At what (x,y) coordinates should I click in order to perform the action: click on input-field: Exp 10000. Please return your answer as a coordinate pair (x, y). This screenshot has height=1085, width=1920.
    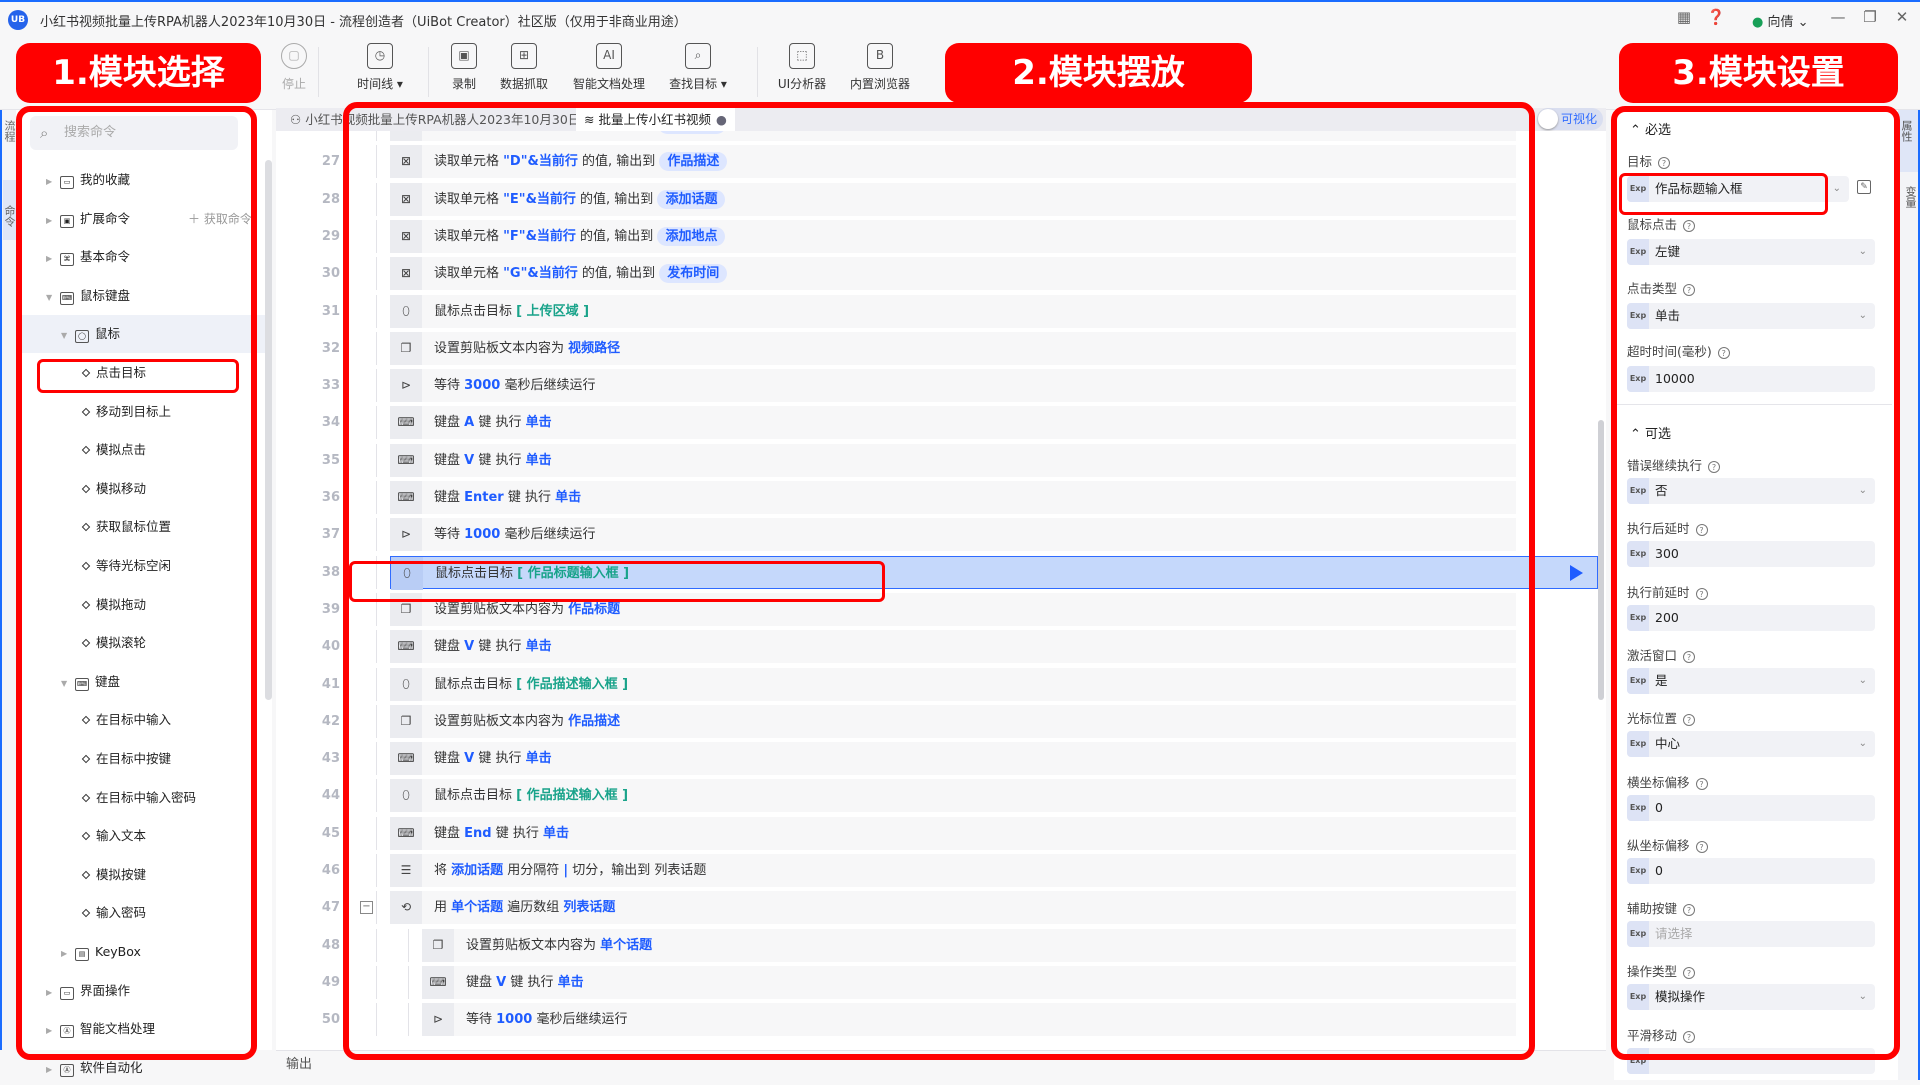
    Looking at the image, I should click on (1751, 378).